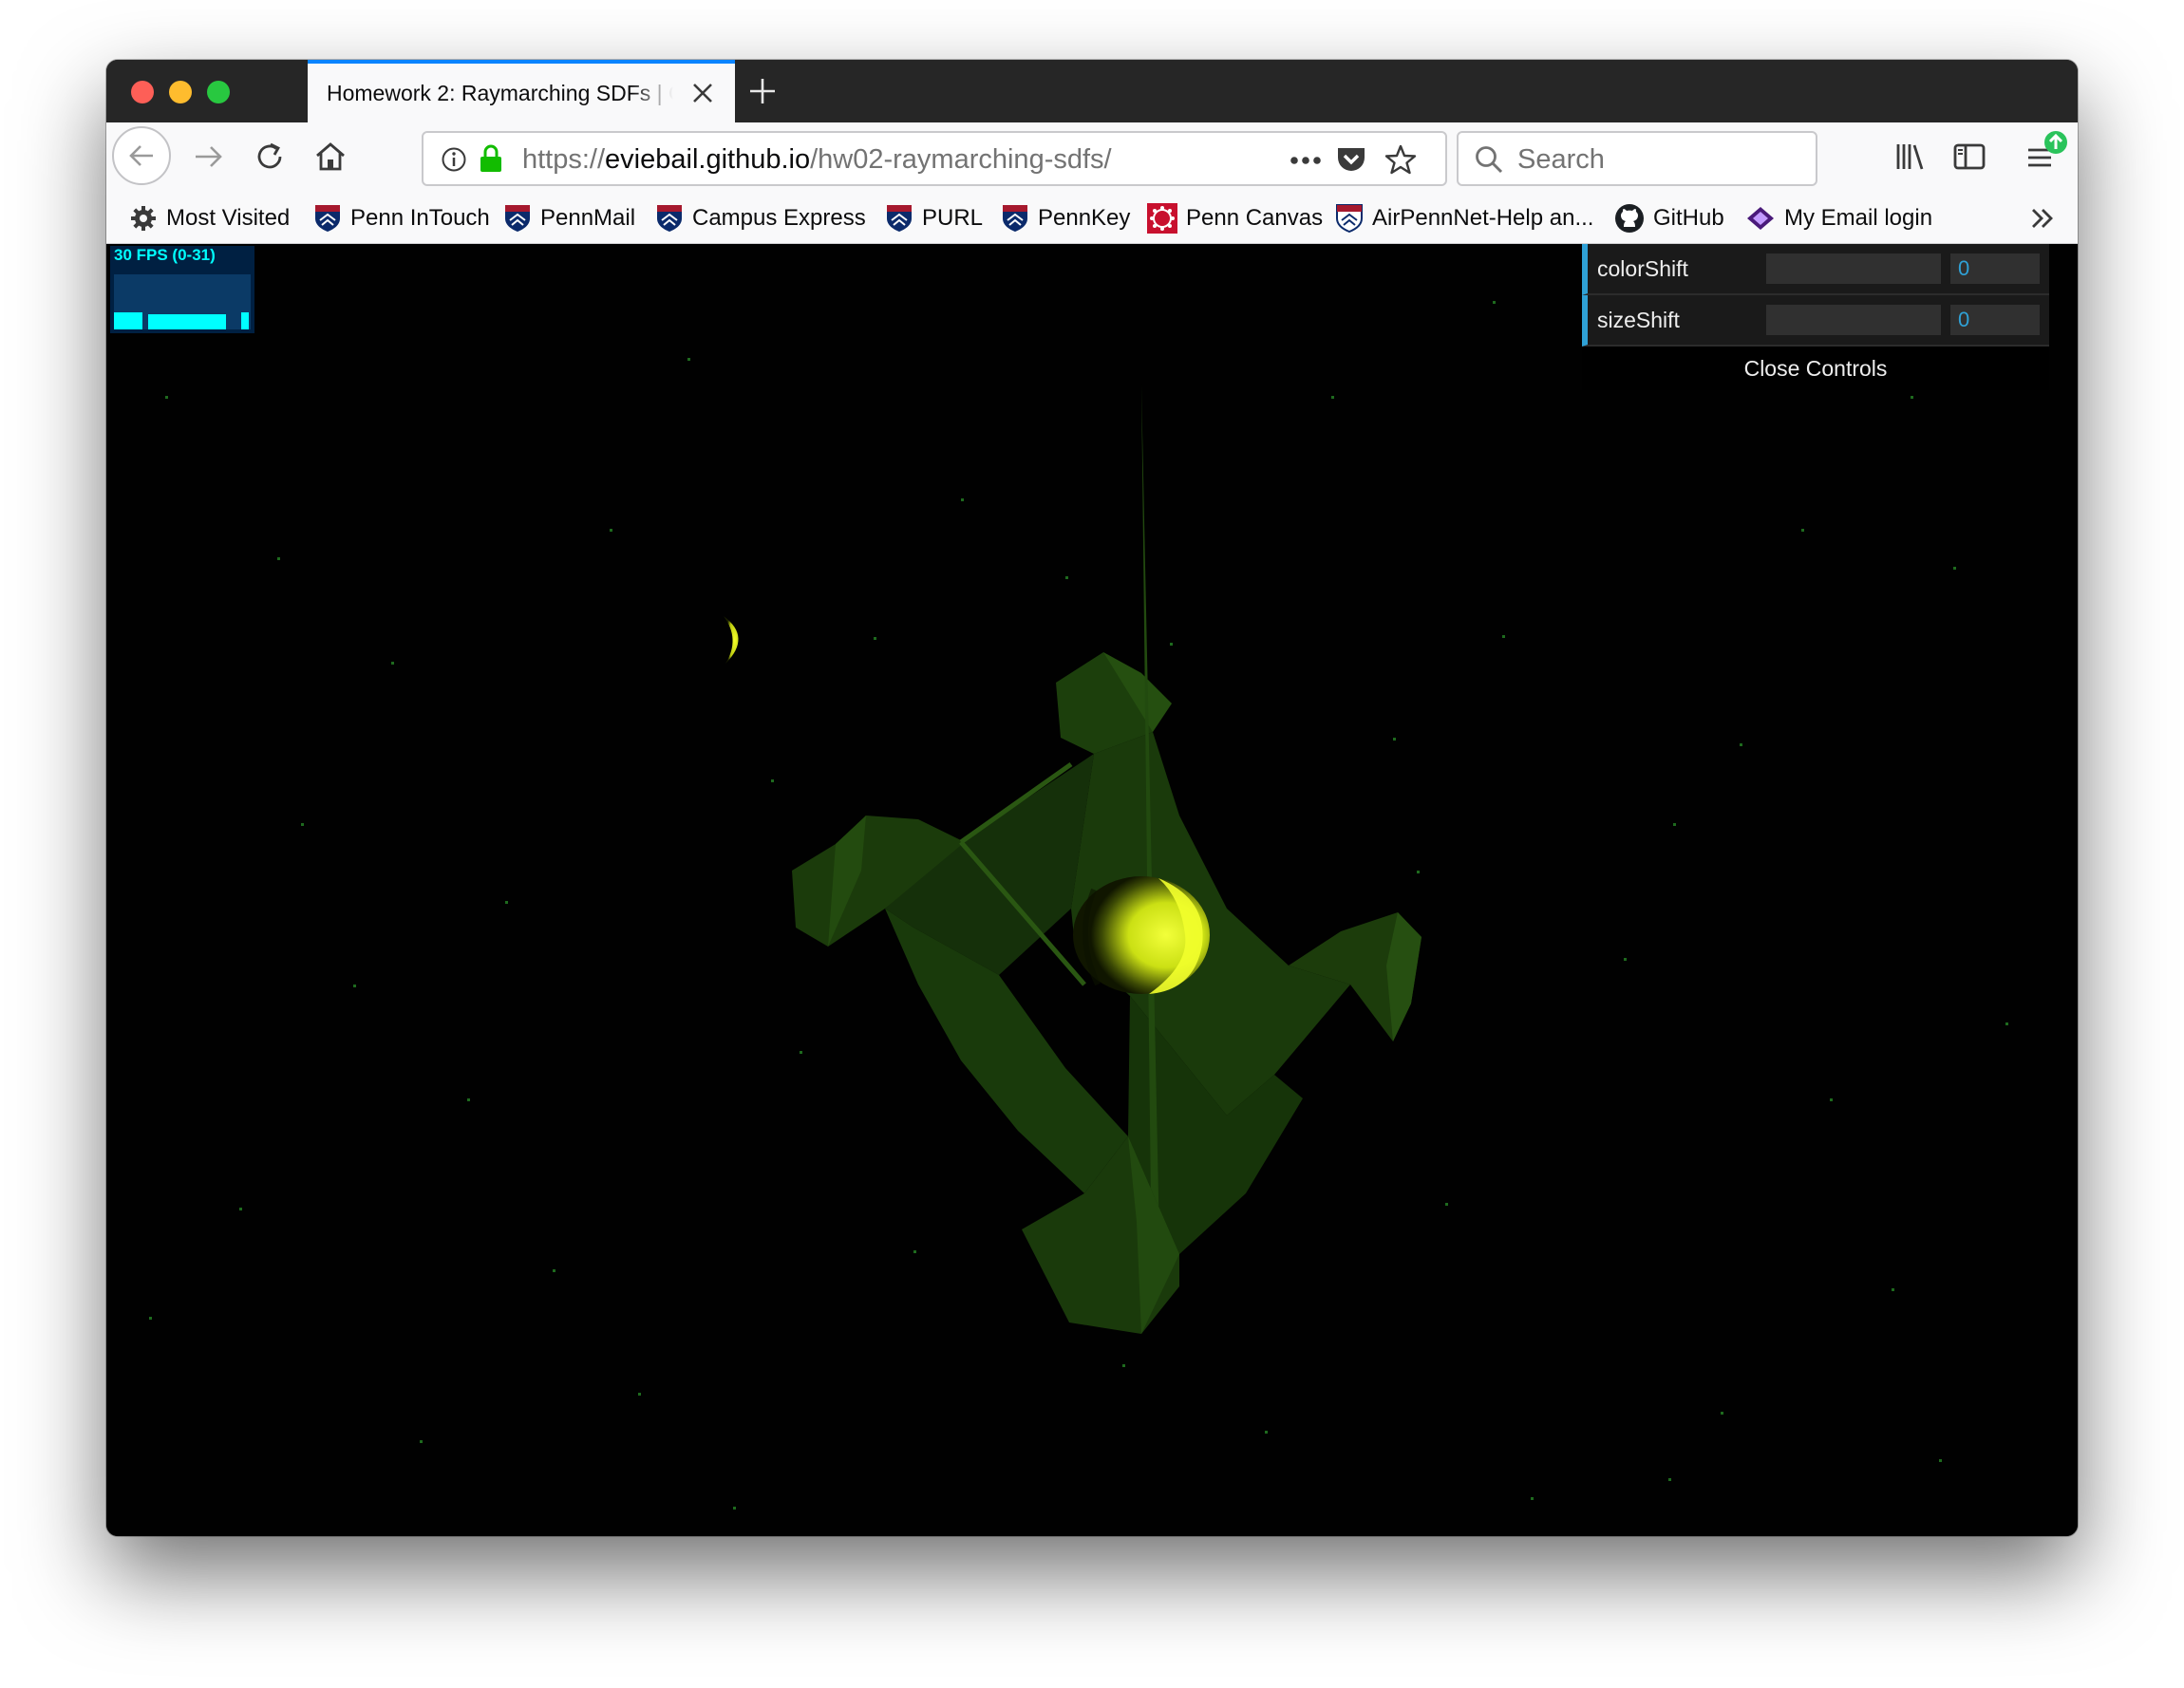  I want to click on bookmark-penn-canvas: Penn Canvas, so click(1235, 218).